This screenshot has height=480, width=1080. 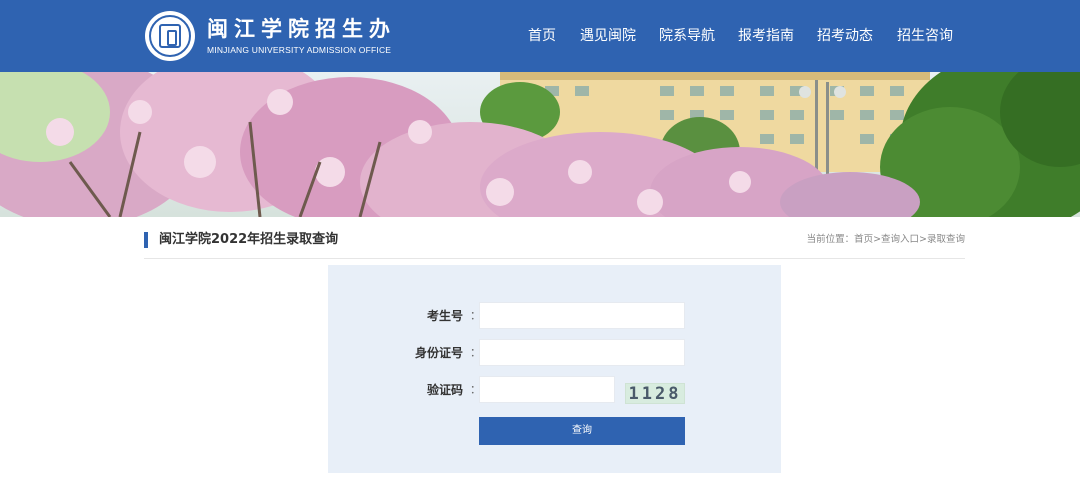 I want to click on nav-item-home: 首页, so click(x=542, y=36).